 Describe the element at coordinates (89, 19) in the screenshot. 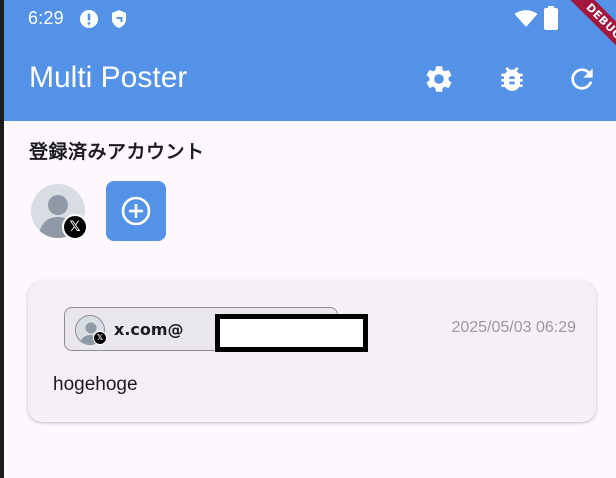

I see `alert-circle-icon` at that location.